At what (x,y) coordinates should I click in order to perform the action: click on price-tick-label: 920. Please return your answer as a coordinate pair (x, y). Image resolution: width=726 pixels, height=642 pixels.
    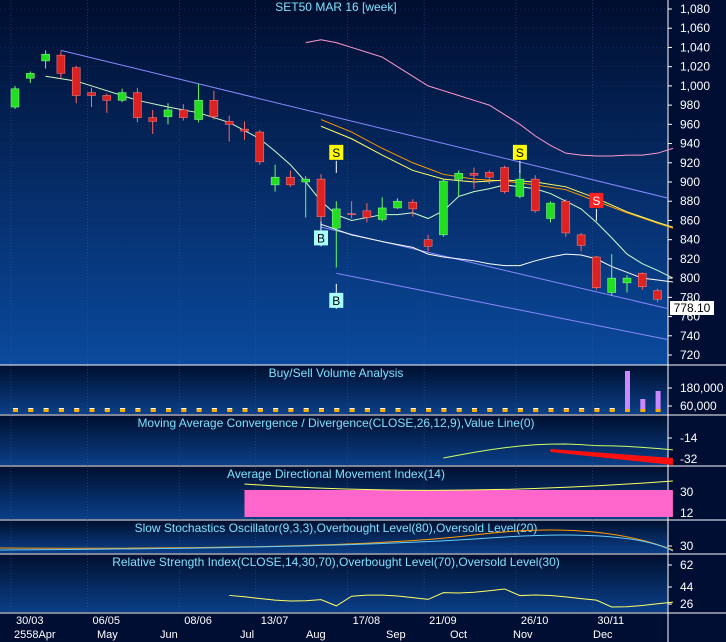
    Looking at the image, I should click on (690, 163).